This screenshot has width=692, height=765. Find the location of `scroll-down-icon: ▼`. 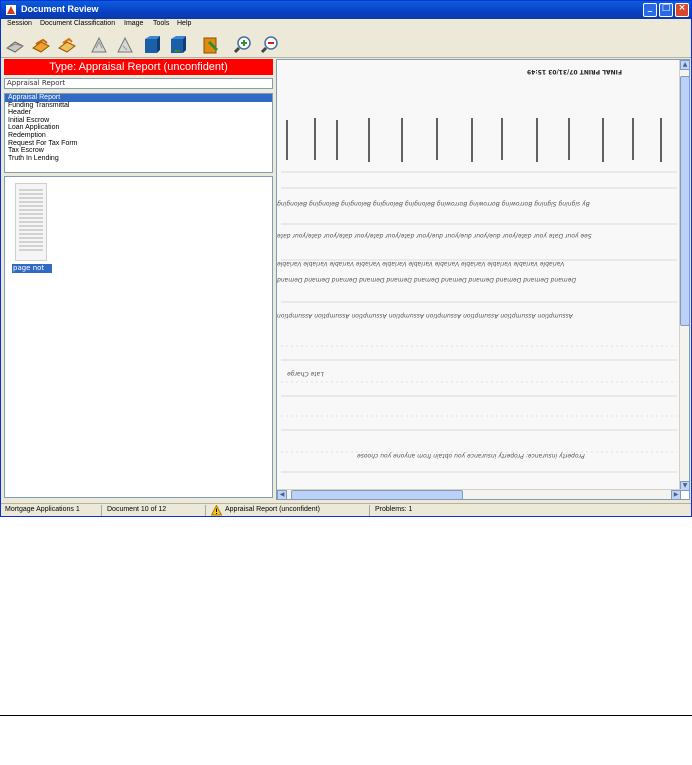

scroll-down-icon: ▼ is located at coordinates (684, 486).